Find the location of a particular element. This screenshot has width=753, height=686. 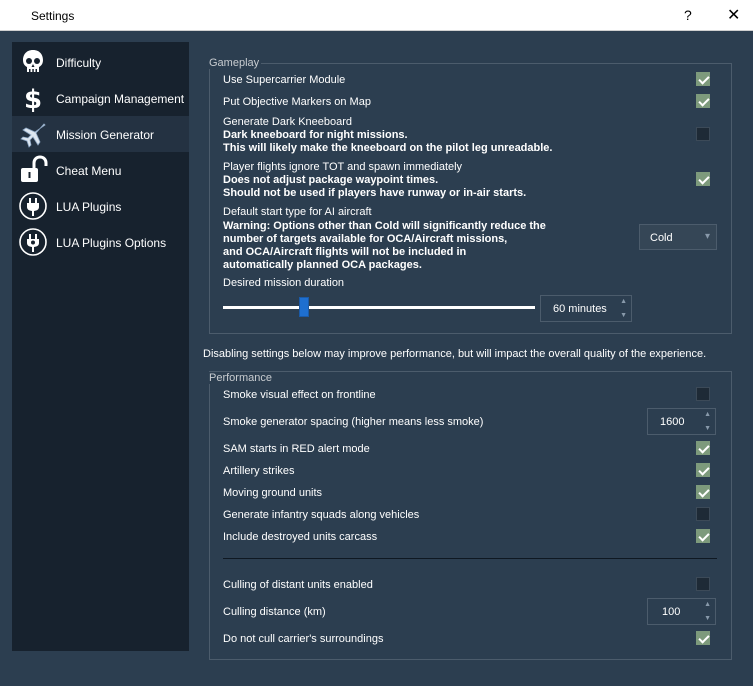

carrier-surroundings-label: Do not cull carrier's surroundings is located at coordinates (303, 639).